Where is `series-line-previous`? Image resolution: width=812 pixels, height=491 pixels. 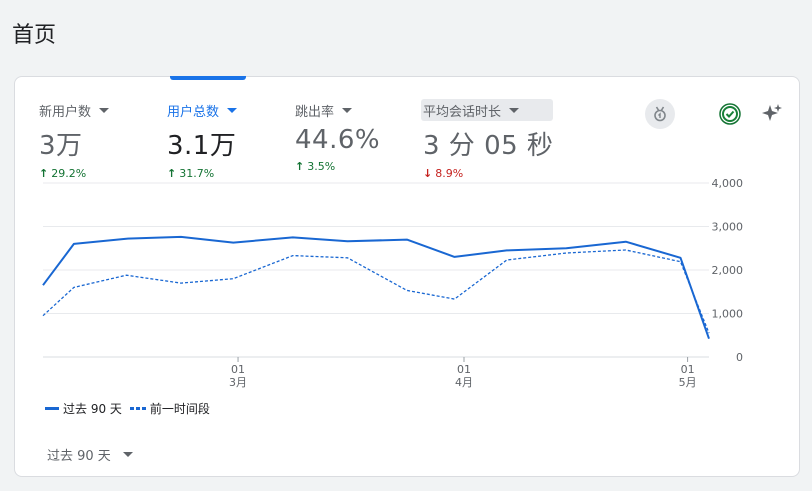 series-line-previous is located at coordinates (376, 291).